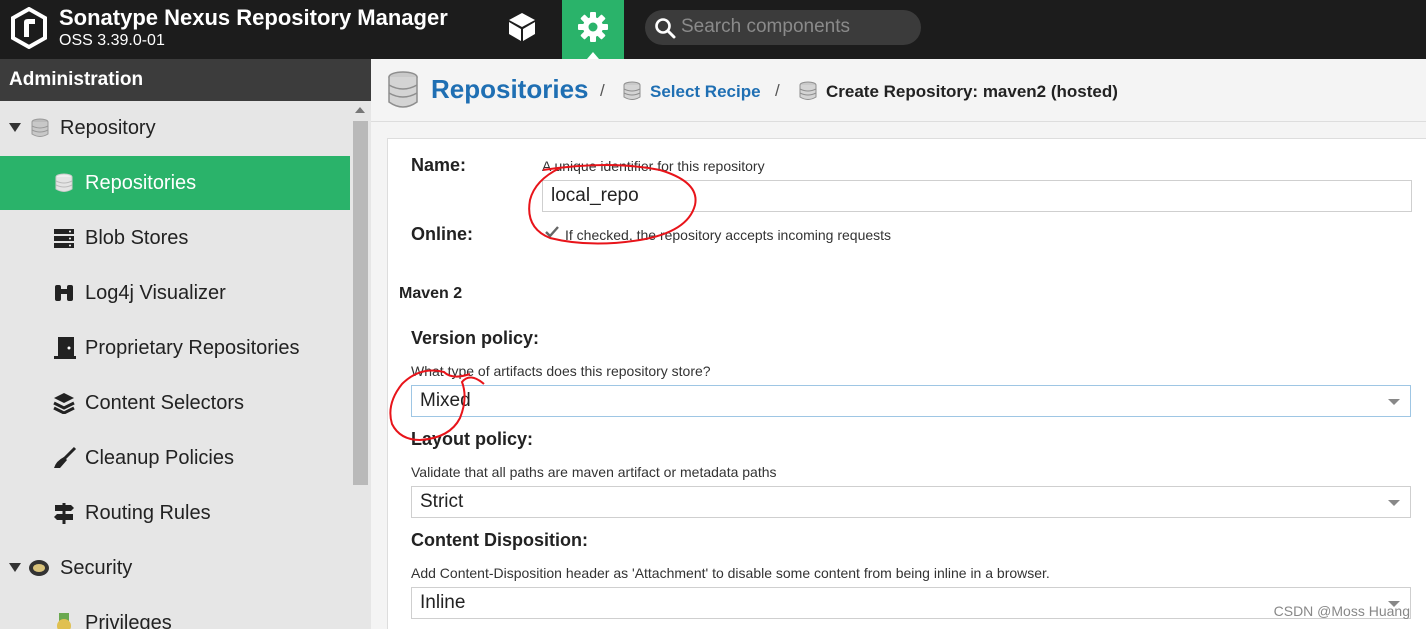 Image resolution: width=1426 pixels, height=629 pixels. Describe the element at coordinates (442, 234) in the screenshot. I see `online-label: Online:` at that location.